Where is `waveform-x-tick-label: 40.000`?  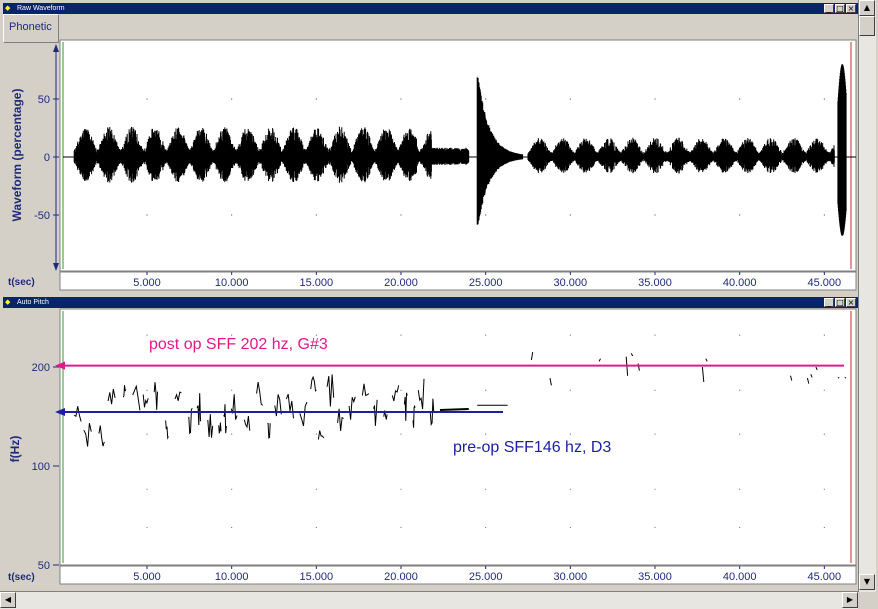
waveform-x-tick-label: 40.000 is located at coordinates (740, 283).